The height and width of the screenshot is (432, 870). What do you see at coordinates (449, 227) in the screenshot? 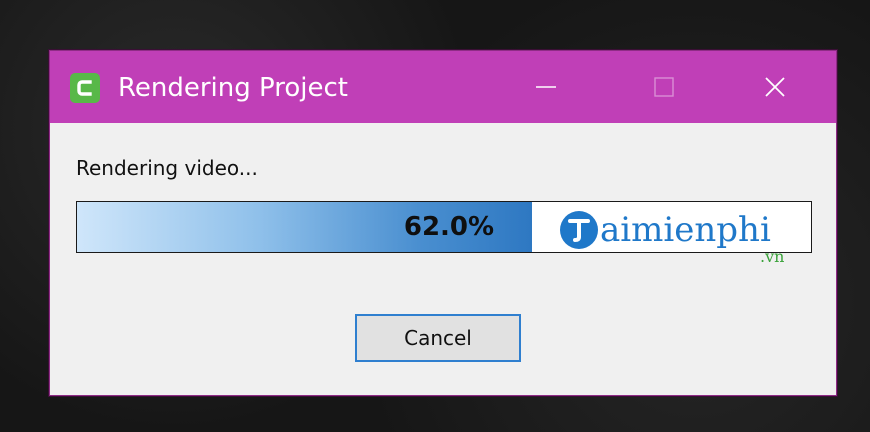
I see `progress-percentage: 62.0%` at bounding box center [449, 227].